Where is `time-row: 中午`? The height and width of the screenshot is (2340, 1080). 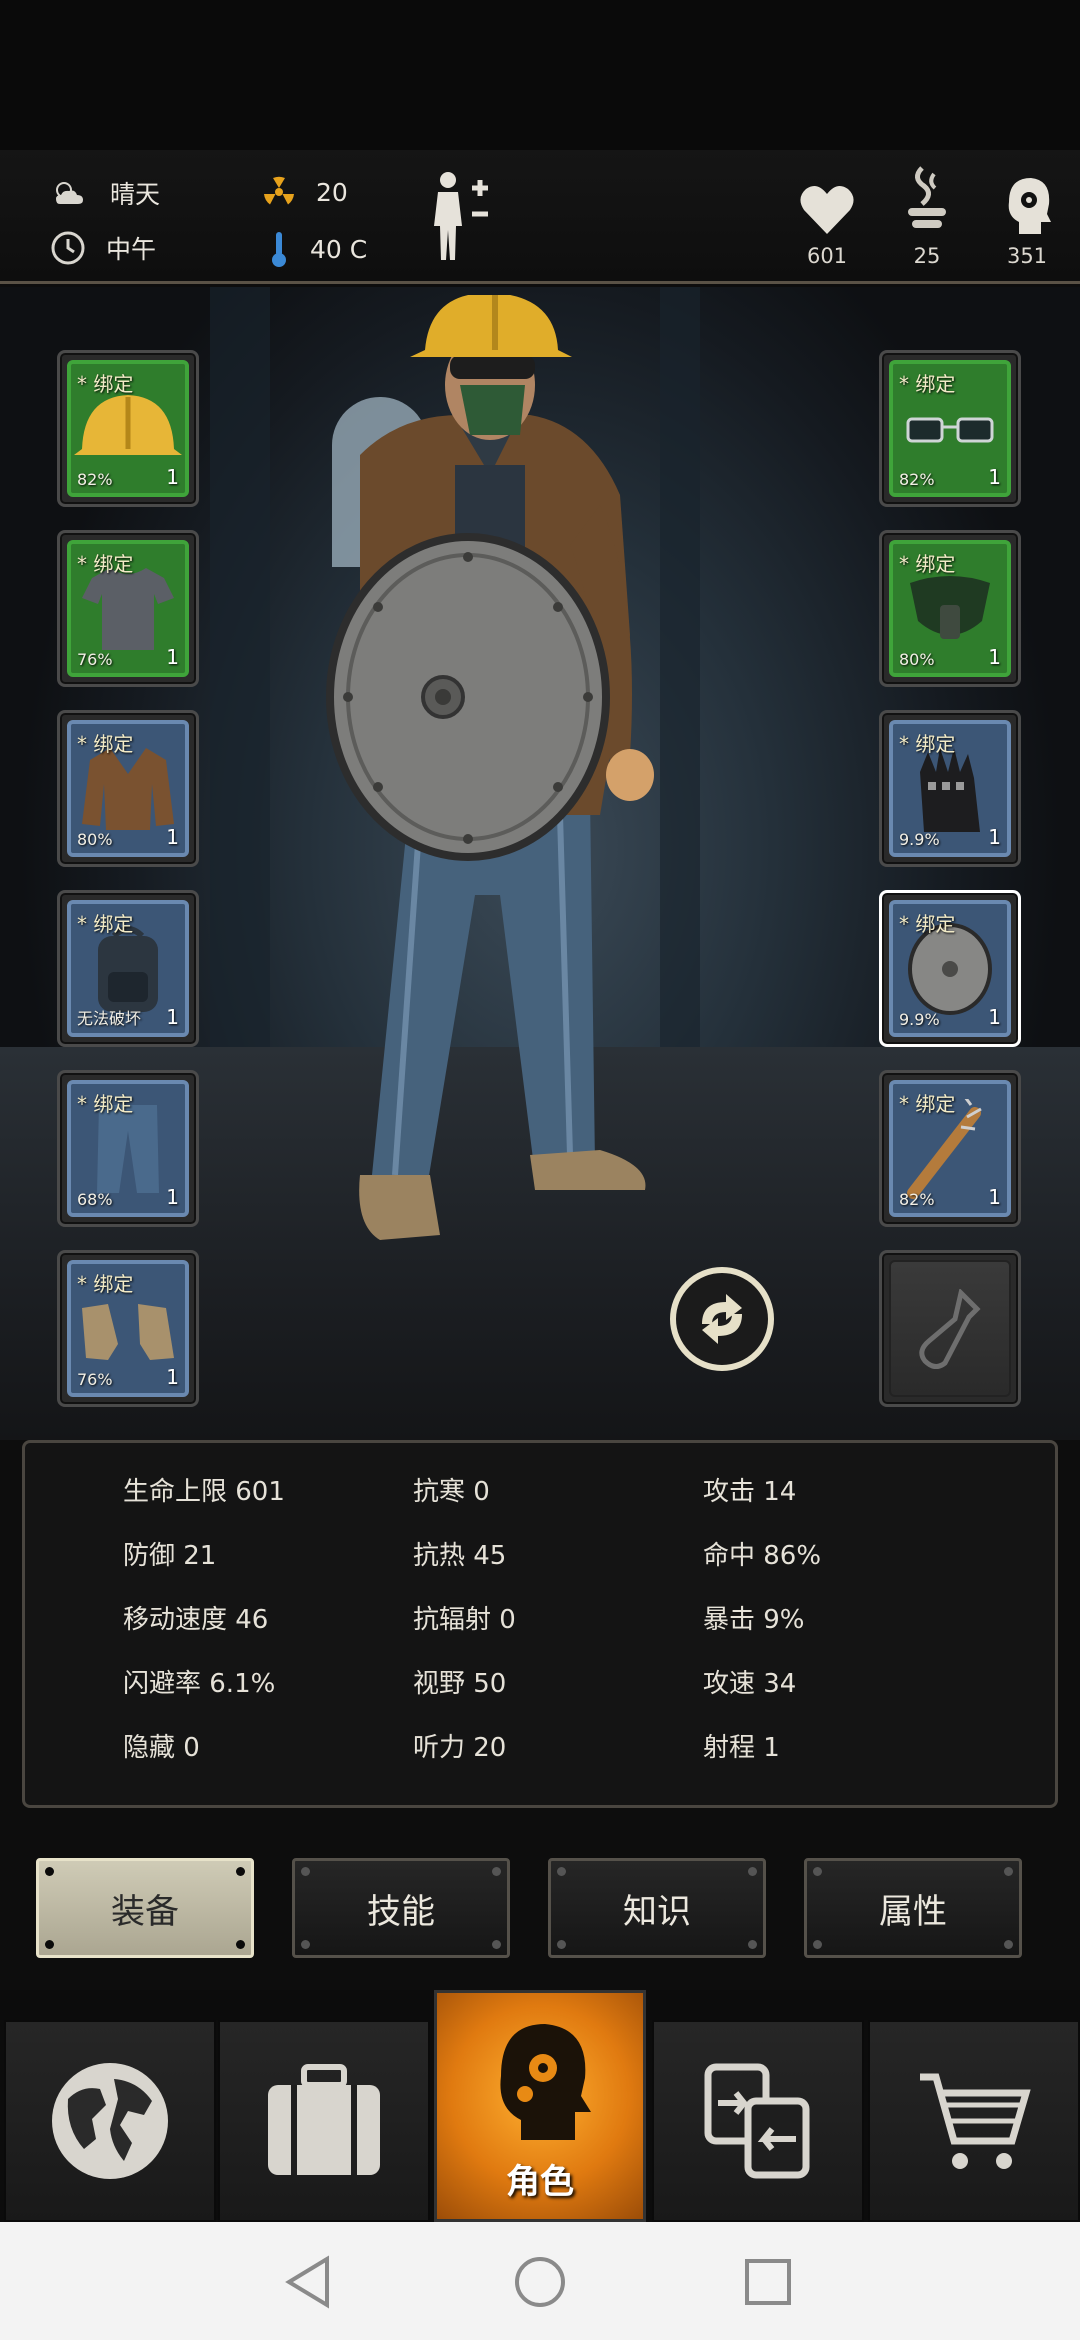 time-row: 中午 is located at coordinates (103, 248).